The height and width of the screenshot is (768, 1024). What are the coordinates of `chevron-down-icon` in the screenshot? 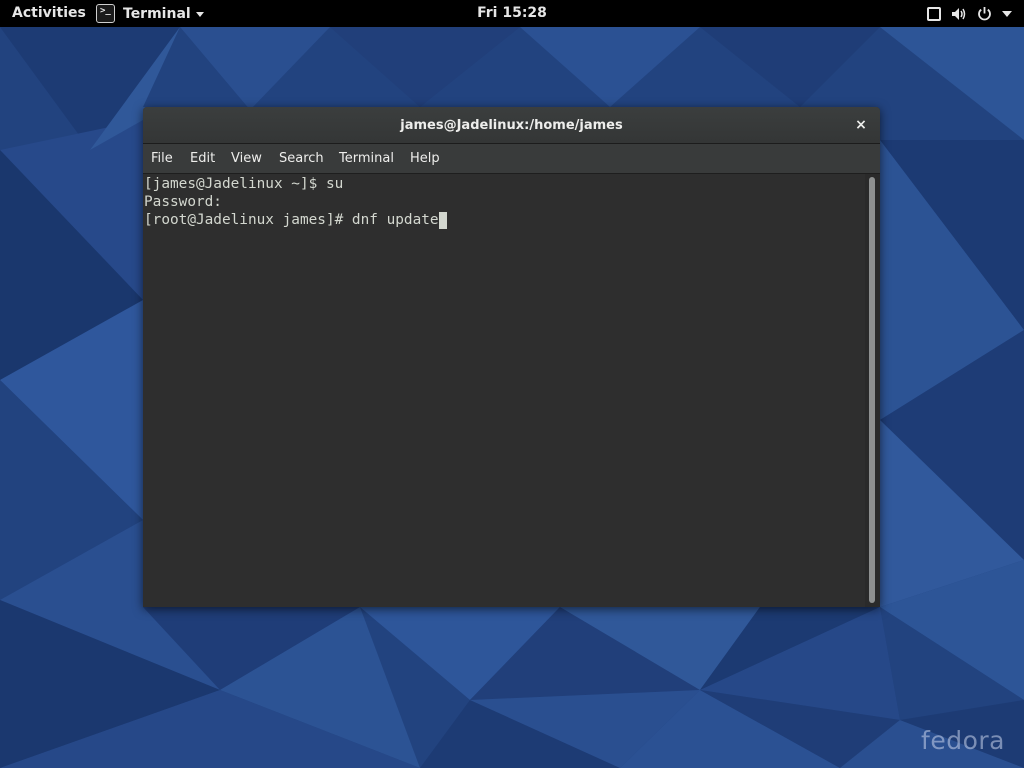 It's located at (1007, 13).